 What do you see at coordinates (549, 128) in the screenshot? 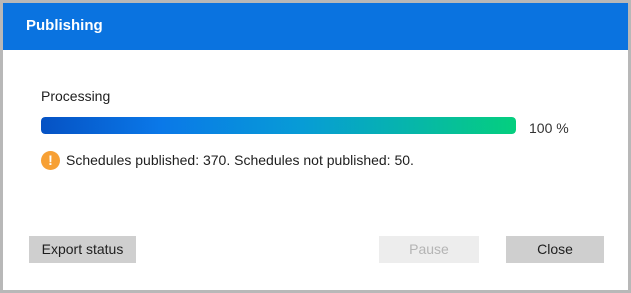
I see `progress-percent: 100 %` at bounding box center [549, 128].